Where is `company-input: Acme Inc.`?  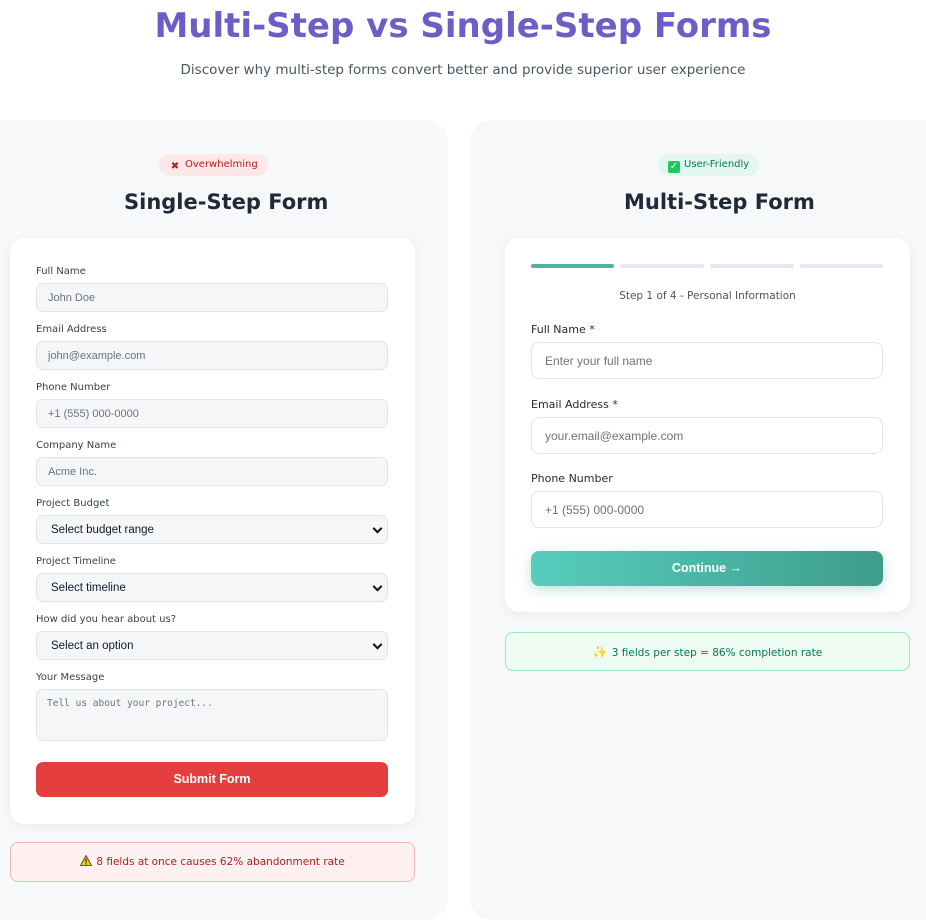
company-input: Acme Inc. is located at coordinates (212, 471).